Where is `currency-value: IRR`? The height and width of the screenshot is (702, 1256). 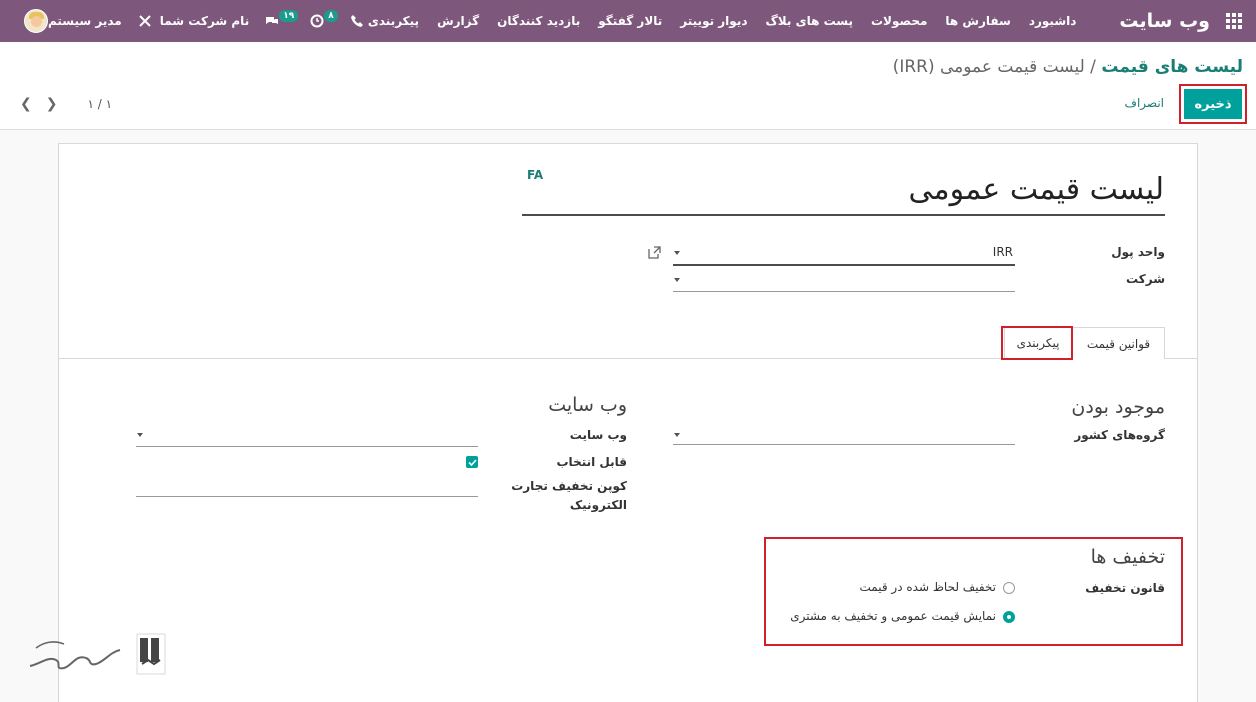 currency-value: IRR is located at coordinates (1003, 252).